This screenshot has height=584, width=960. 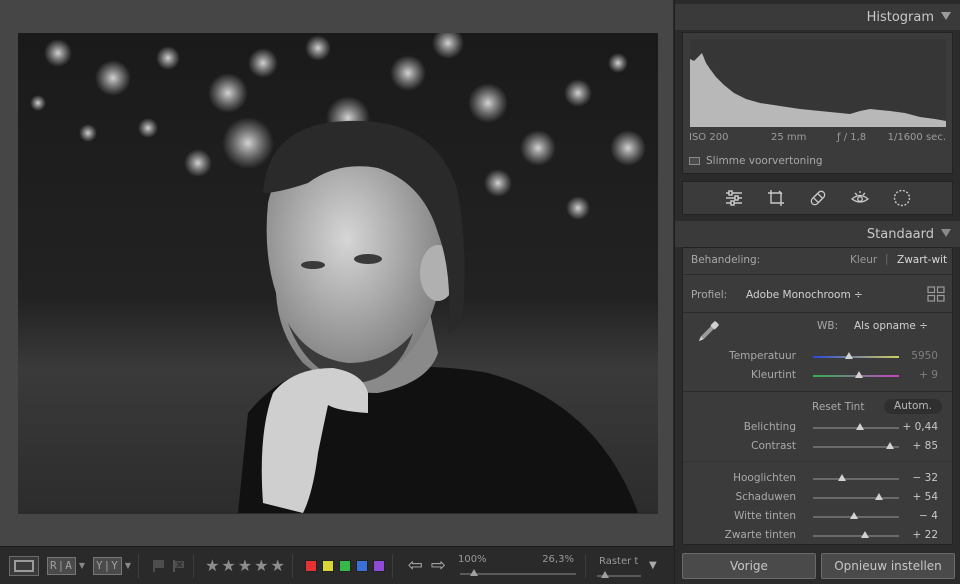 What do you see at coordinates (415, 565) in the screenshot?
I see `previous-arrow-icon: ⇦` at bounding box center [415, 565].